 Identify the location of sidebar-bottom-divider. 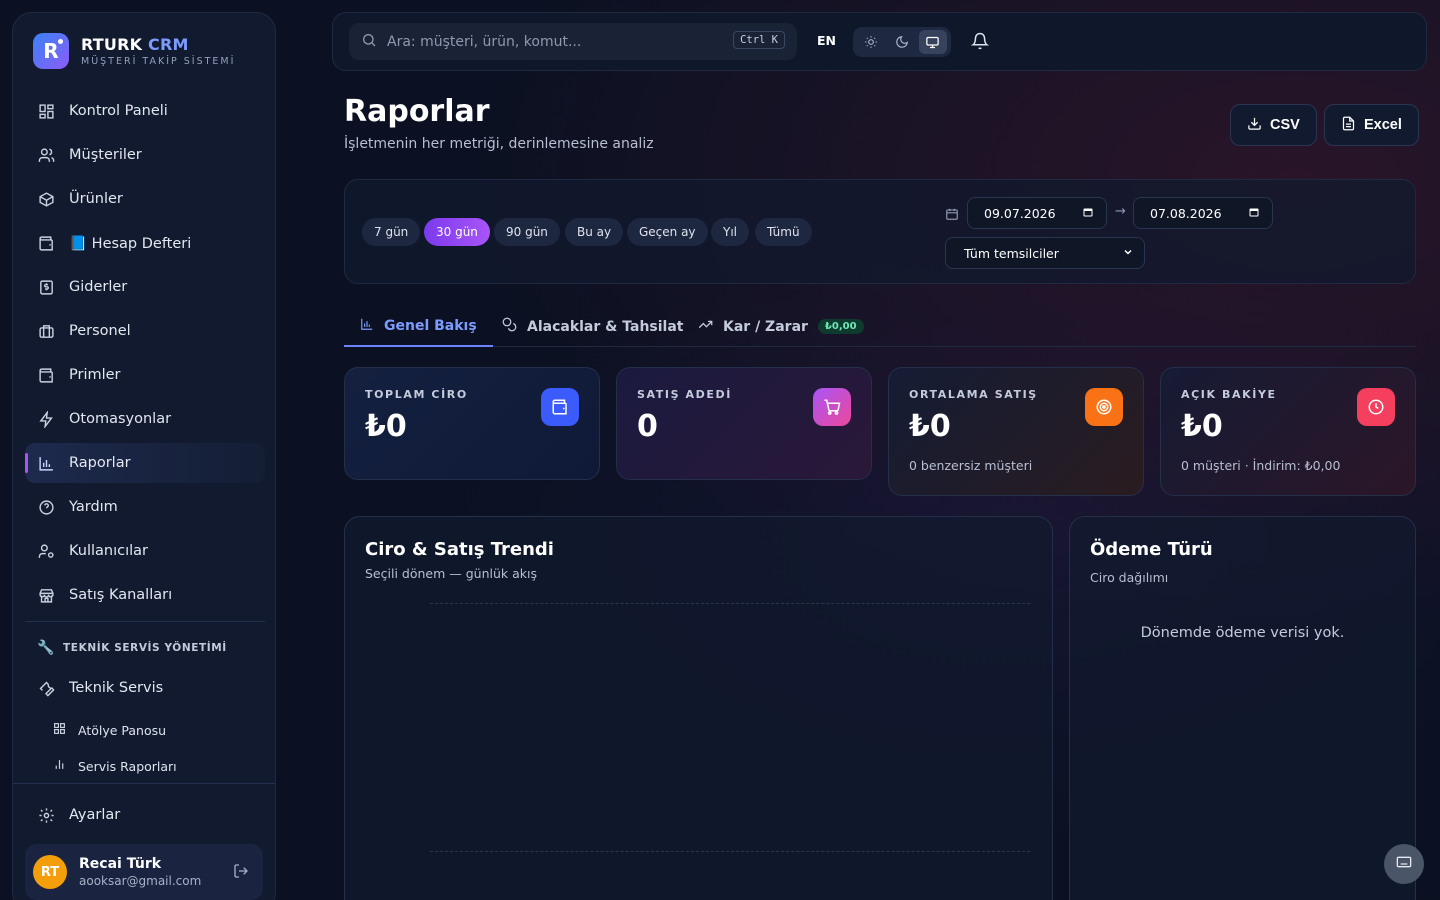
(144, 783).